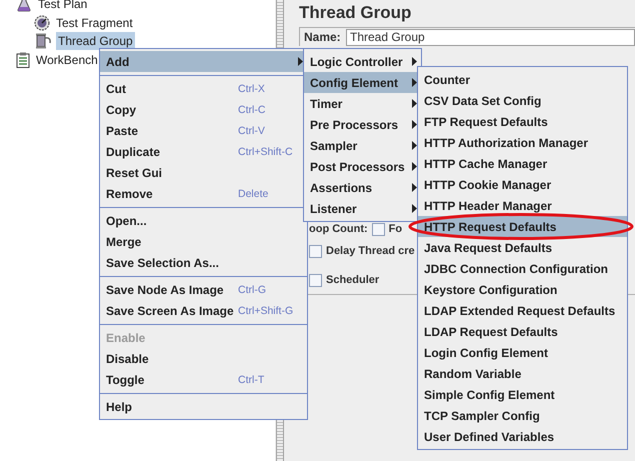 The width and height of the screenshot is (635, 461). I want to click on menu-item: Assertions, so click(362, 187).